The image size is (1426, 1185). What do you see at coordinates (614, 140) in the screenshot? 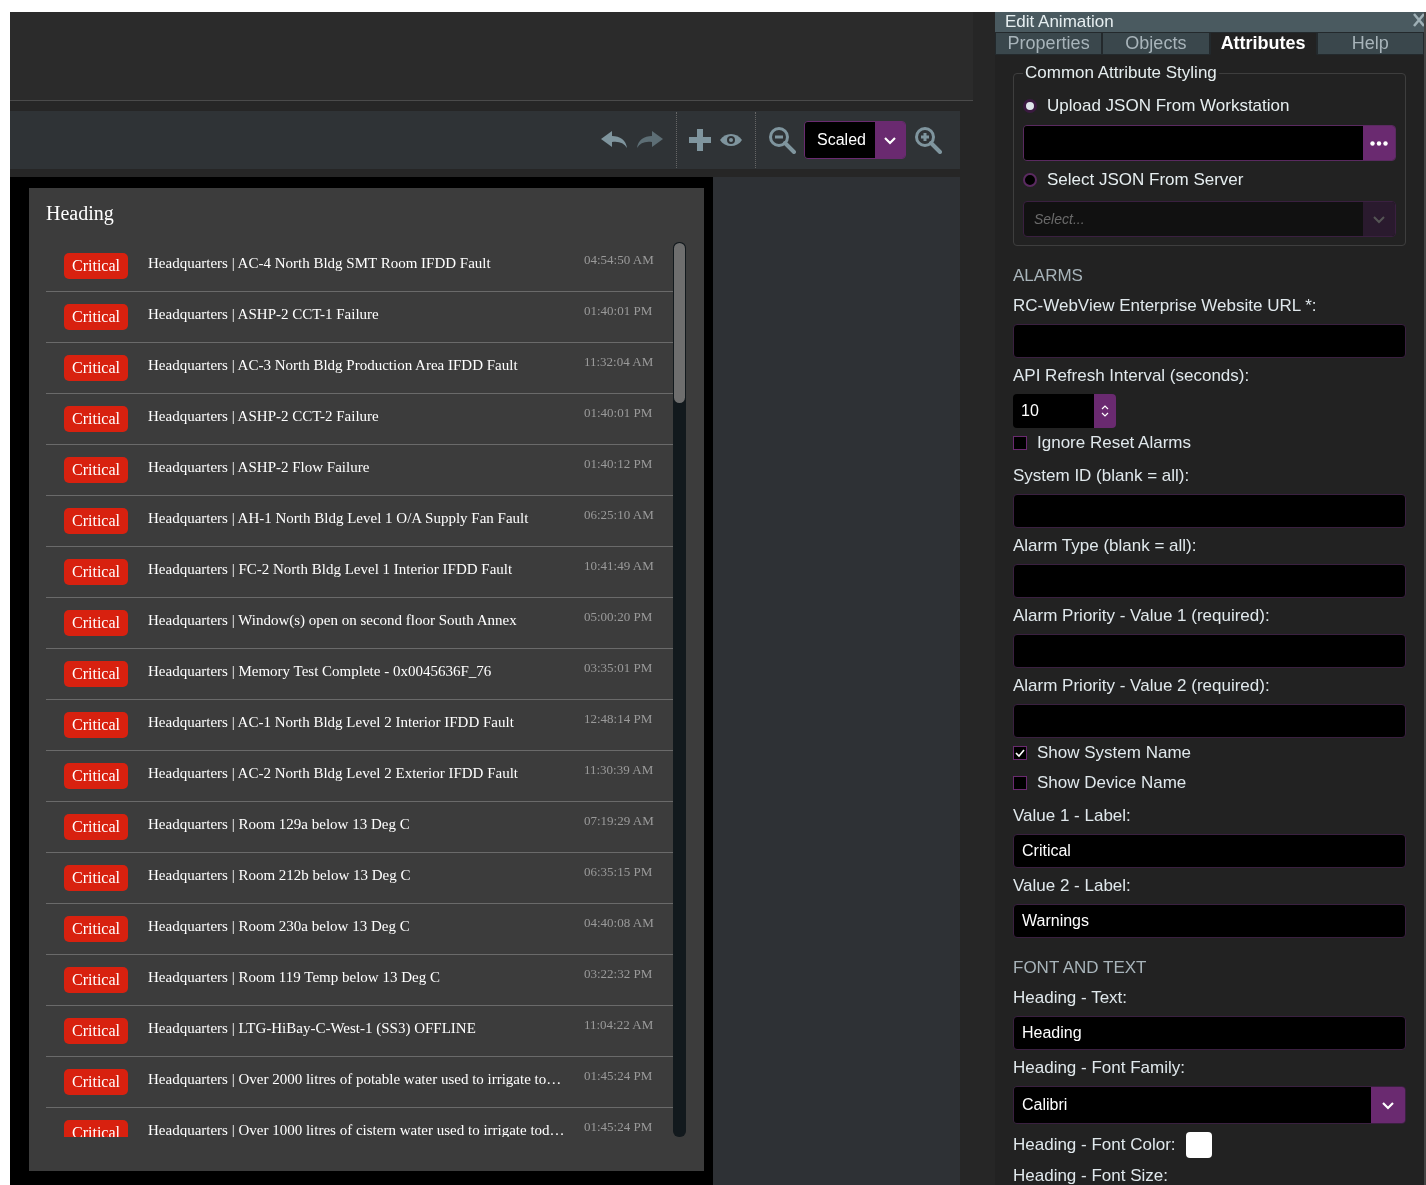
I see `undo-icon` at bounding box center [614, 140].